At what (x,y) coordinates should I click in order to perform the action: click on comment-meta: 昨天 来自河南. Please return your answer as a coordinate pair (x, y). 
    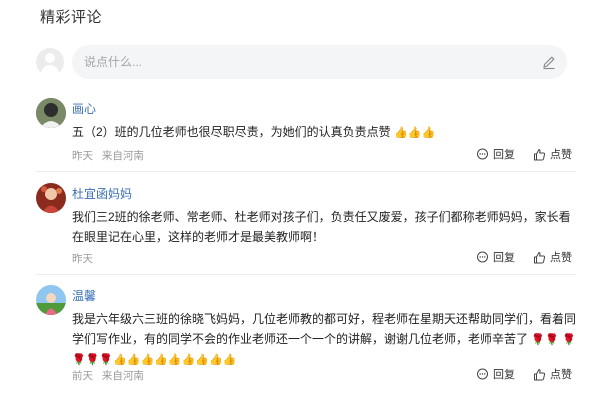
    Looking at the image, I should click on (111, 155).